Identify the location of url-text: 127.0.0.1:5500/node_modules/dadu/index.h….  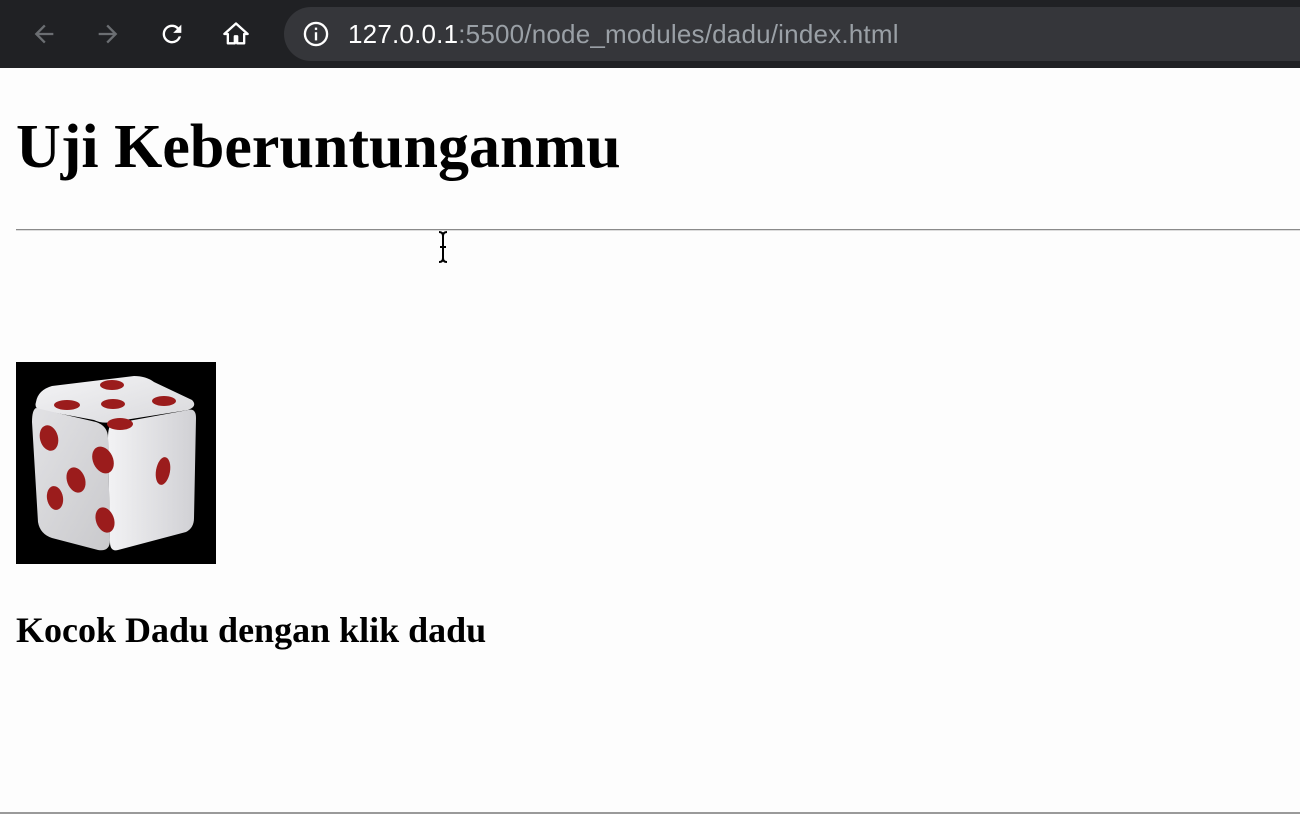
(623, 34).